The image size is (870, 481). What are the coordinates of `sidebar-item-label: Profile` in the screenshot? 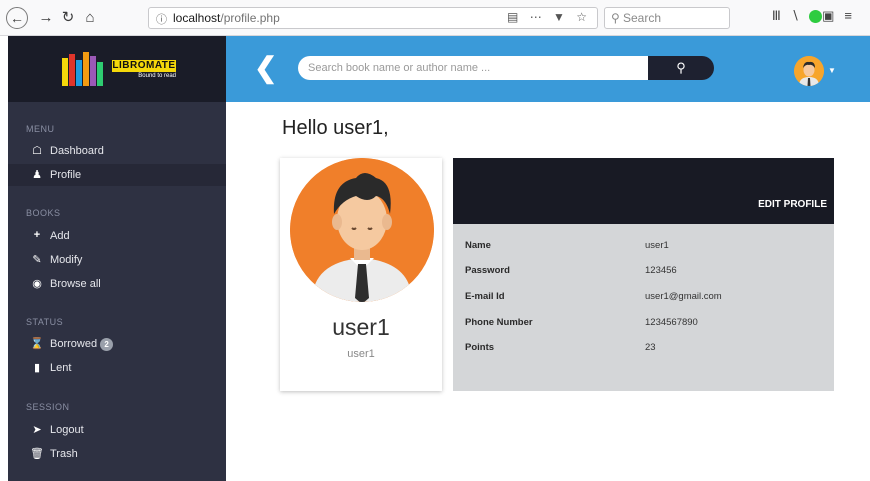 It's located at (66, 175).